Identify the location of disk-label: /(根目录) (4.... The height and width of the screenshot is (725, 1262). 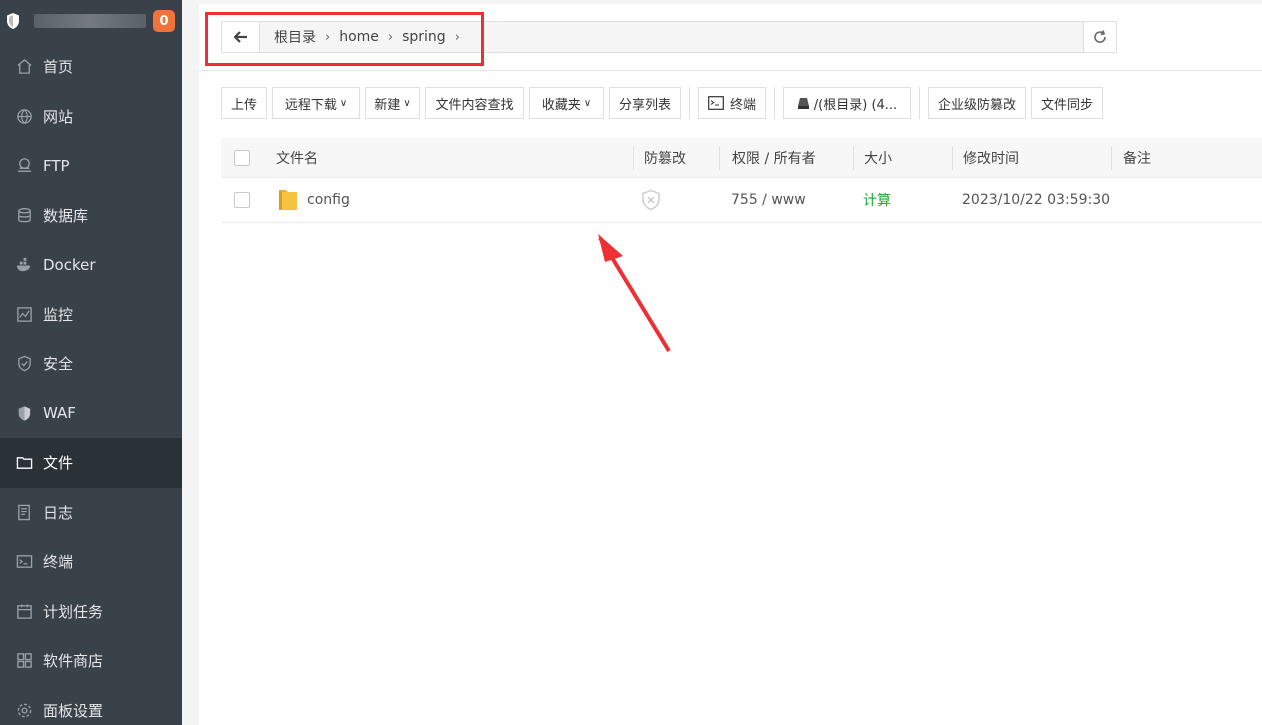
(855, 105).